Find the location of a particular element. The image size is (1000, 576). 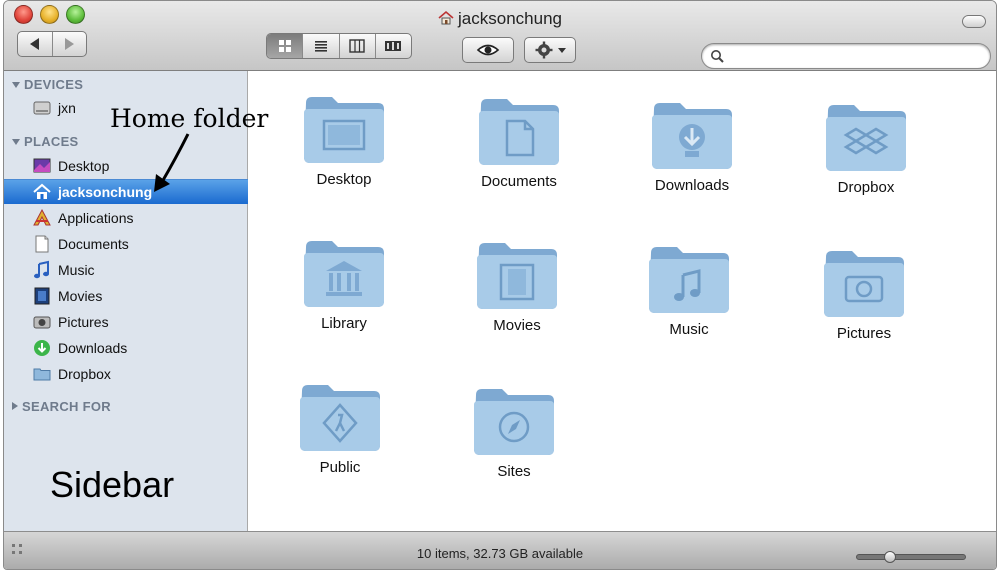

sites-folder-icon is located at coordinates (514, 422).